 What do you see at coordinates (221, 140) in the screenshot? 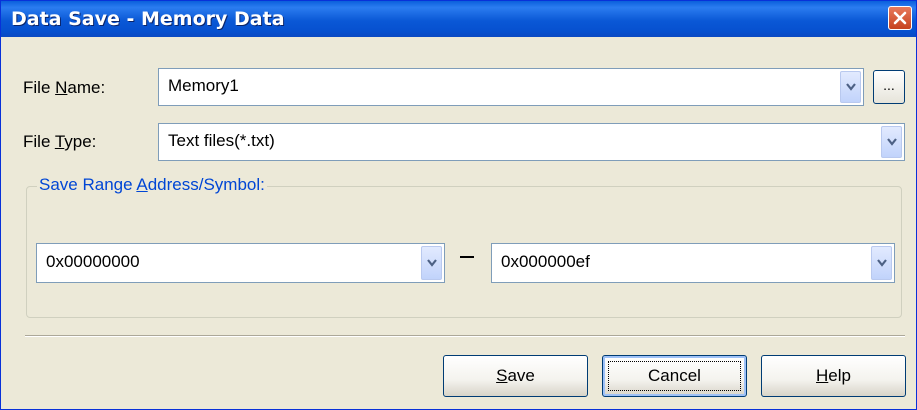
I see `file-type-value: Text files(*.txt)` at bounding box center [221, 140].